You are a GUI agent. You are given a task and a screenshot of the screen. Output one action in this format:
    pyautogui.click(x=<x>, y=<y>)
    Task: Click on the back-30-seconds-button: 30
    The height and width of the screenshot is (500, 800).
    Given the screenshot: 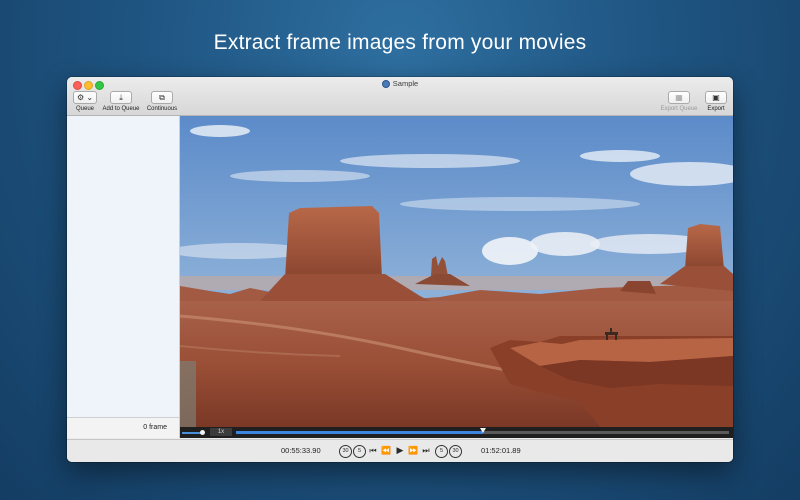 What is the action you would take?
    pyautogui.click(x=345, y=451)
    